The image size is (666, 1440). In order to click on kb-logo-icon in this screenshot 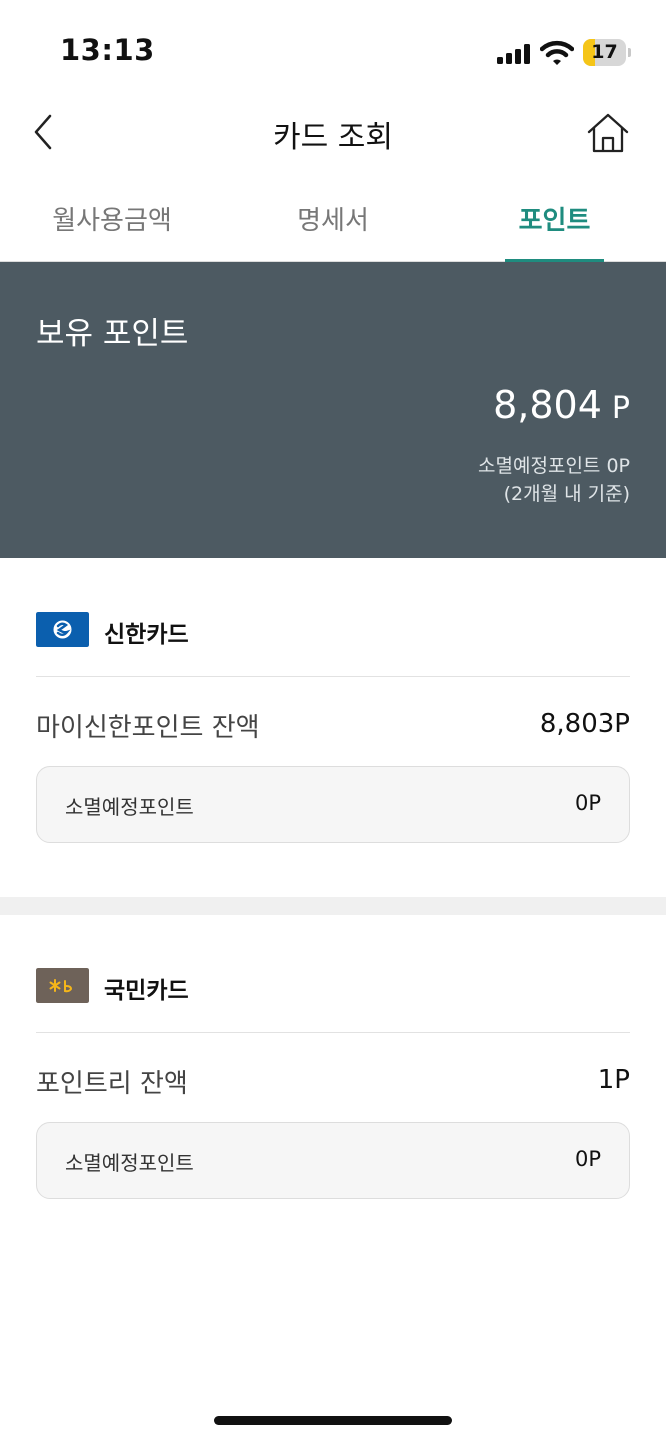, I will do `click(62, 985)`.